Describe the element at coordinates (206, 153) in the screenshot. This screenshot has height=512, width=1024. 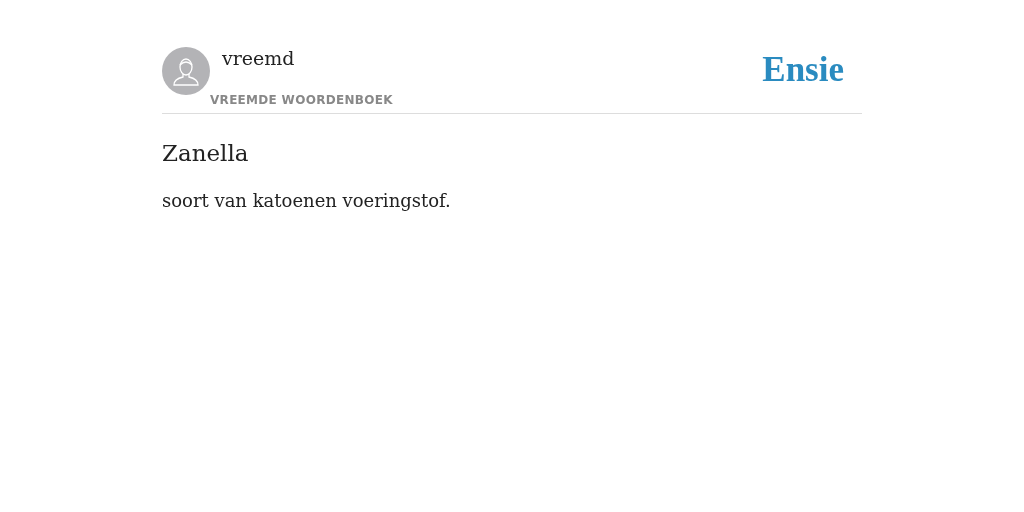
I see `entry-title: Zanella` at that location.